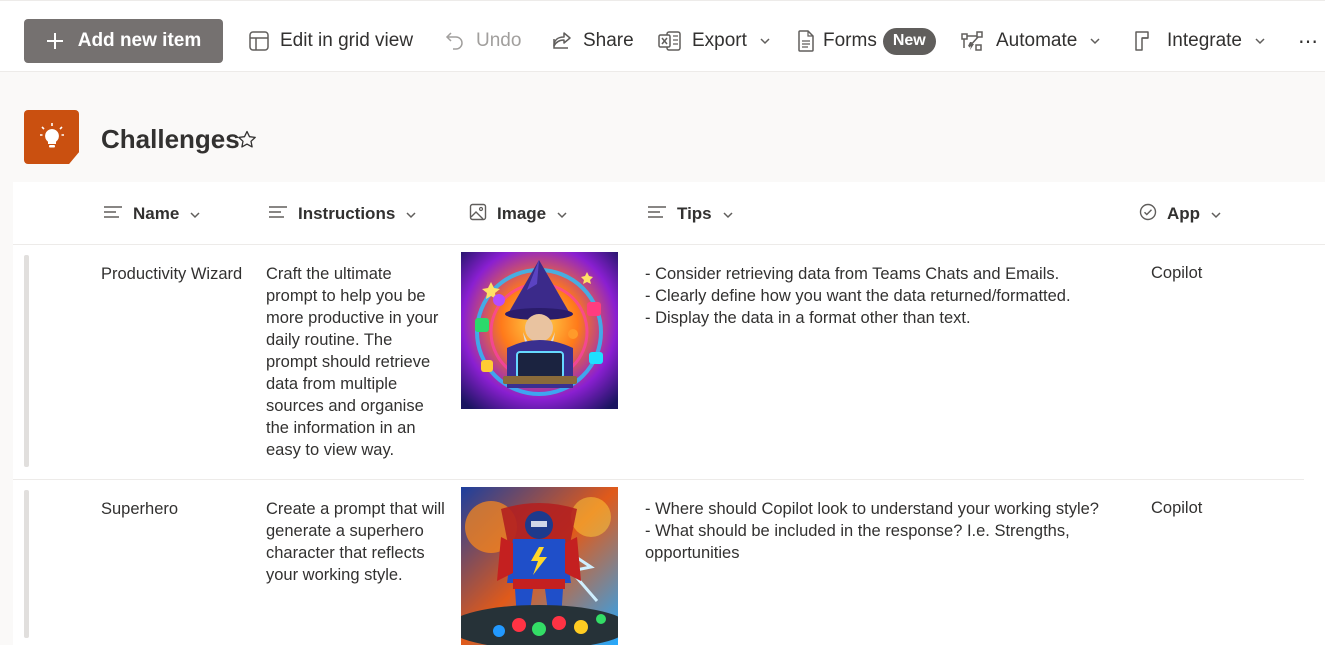  Describe the element at coordinates (719, 40) in the screenshot. I see `export-label: Export` at that location.